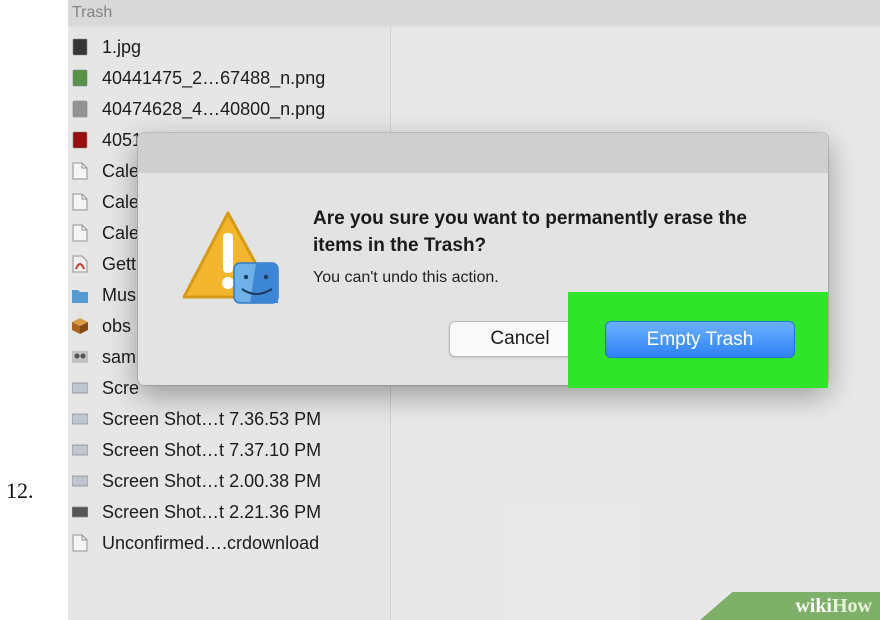 The height and width of the screenshot is (620, 880). I want to click on step-number: 12., so click(20, 490).